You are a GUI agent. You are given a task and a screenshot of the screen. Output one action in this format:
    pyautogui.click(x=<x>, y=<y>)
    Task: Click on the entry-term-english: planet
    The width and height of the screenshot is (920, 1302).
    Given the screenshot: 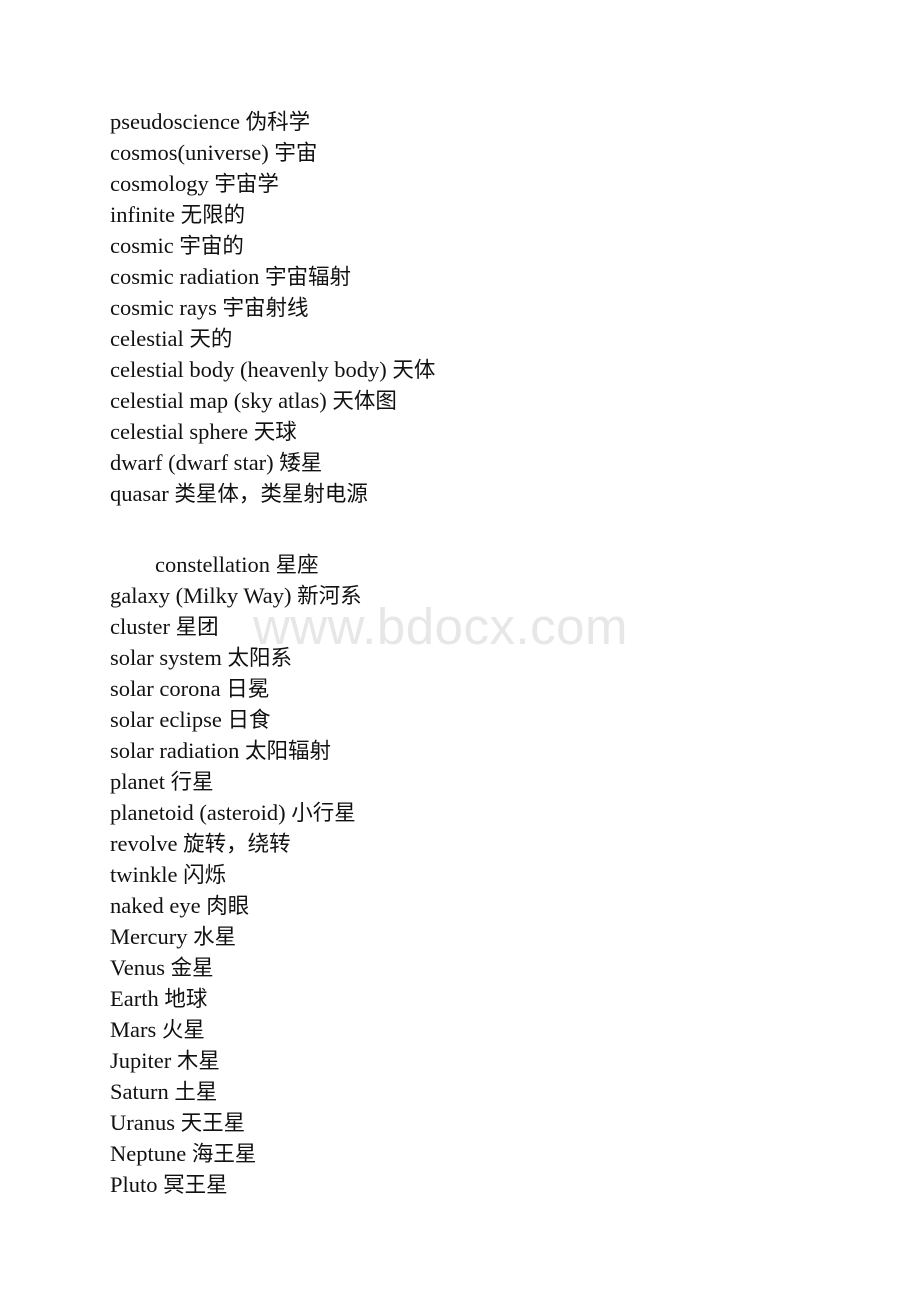 What is the action you would take?
    pyautogui.click(x=137, y=781)
    